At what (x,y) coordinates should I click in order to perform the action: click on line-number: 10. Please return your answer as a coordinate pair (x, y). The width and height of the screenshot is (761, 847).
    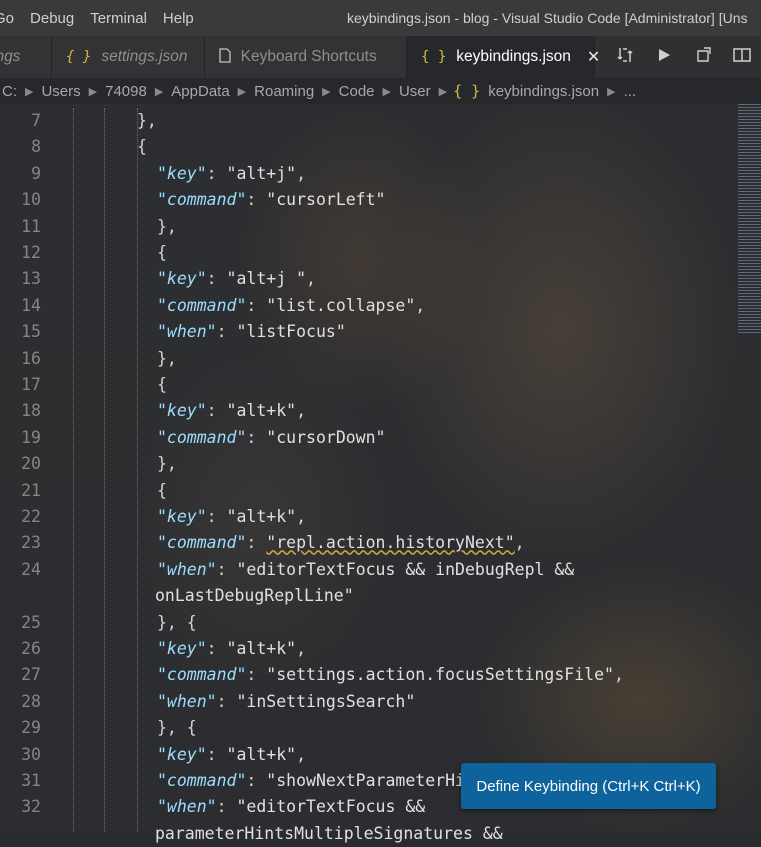
    Looking at the image, I should click on (31, 200).